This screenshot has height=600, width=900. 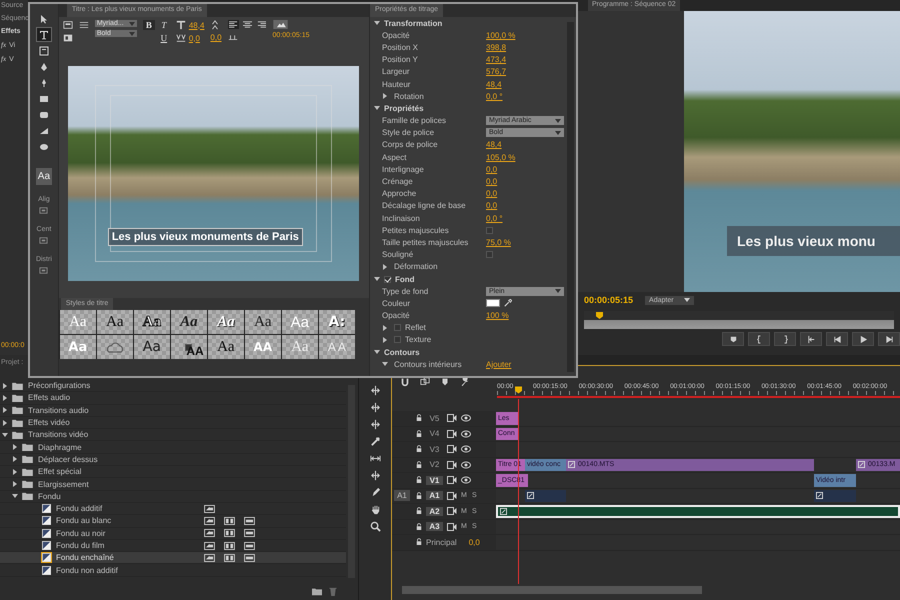 What do you see at coordinates (496, 71) in the screenshot?
I see `property-value: 576,7` at bounding box center [496, 71].